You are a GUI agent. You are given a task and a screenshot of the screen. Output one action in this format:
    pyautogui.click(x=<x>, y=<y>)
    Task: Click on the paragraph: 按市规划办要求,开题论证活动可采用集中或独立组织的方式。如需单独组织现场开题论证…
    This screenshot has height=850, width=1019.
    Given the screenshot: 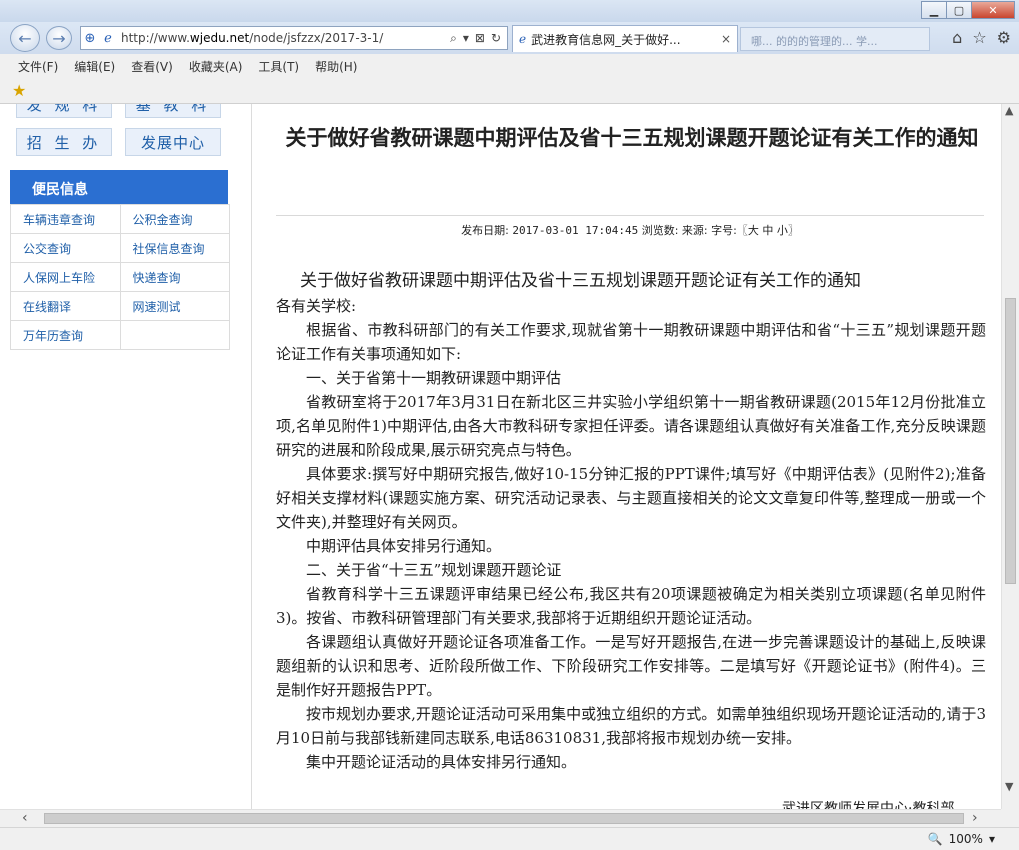 What is the action you would take?
    pyautogui.click(x=631, y=726)
    